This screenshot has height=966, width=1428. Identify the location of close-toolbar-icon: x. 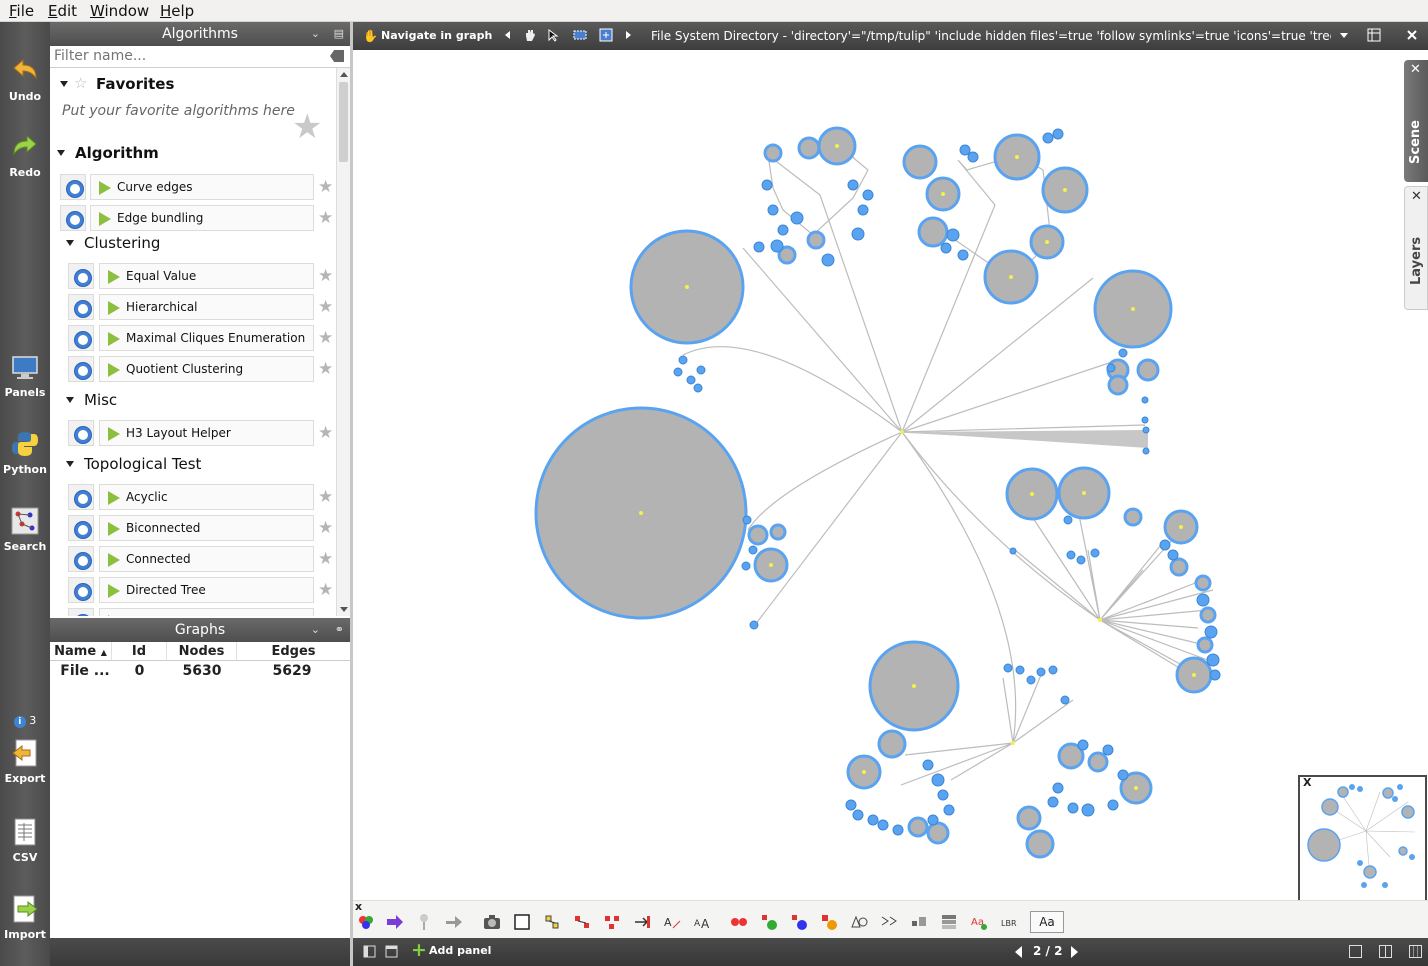
(358, 906).